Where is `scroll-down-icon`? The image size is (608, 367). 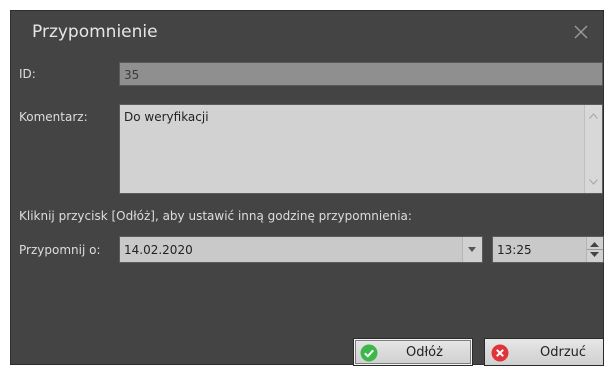
scroll-down-icon is located at coordinates (593, 182).